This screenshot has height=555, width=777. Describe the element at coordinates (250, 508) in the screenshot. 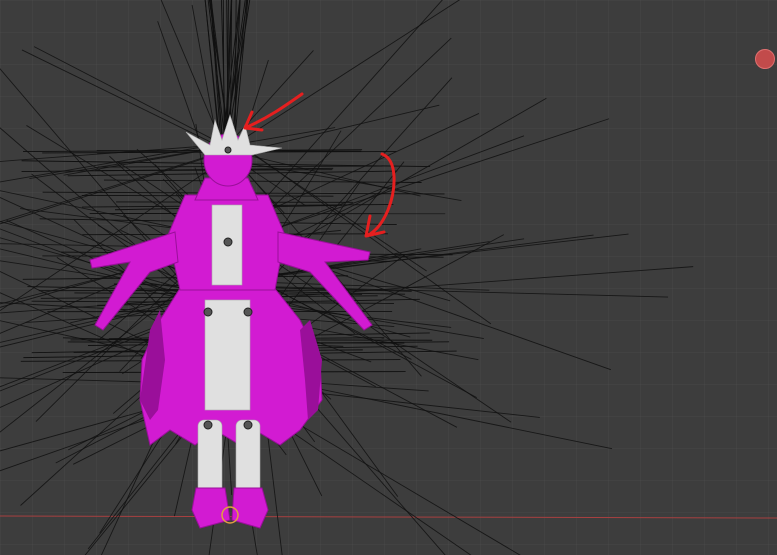

I see `model-boot-right` at that location.